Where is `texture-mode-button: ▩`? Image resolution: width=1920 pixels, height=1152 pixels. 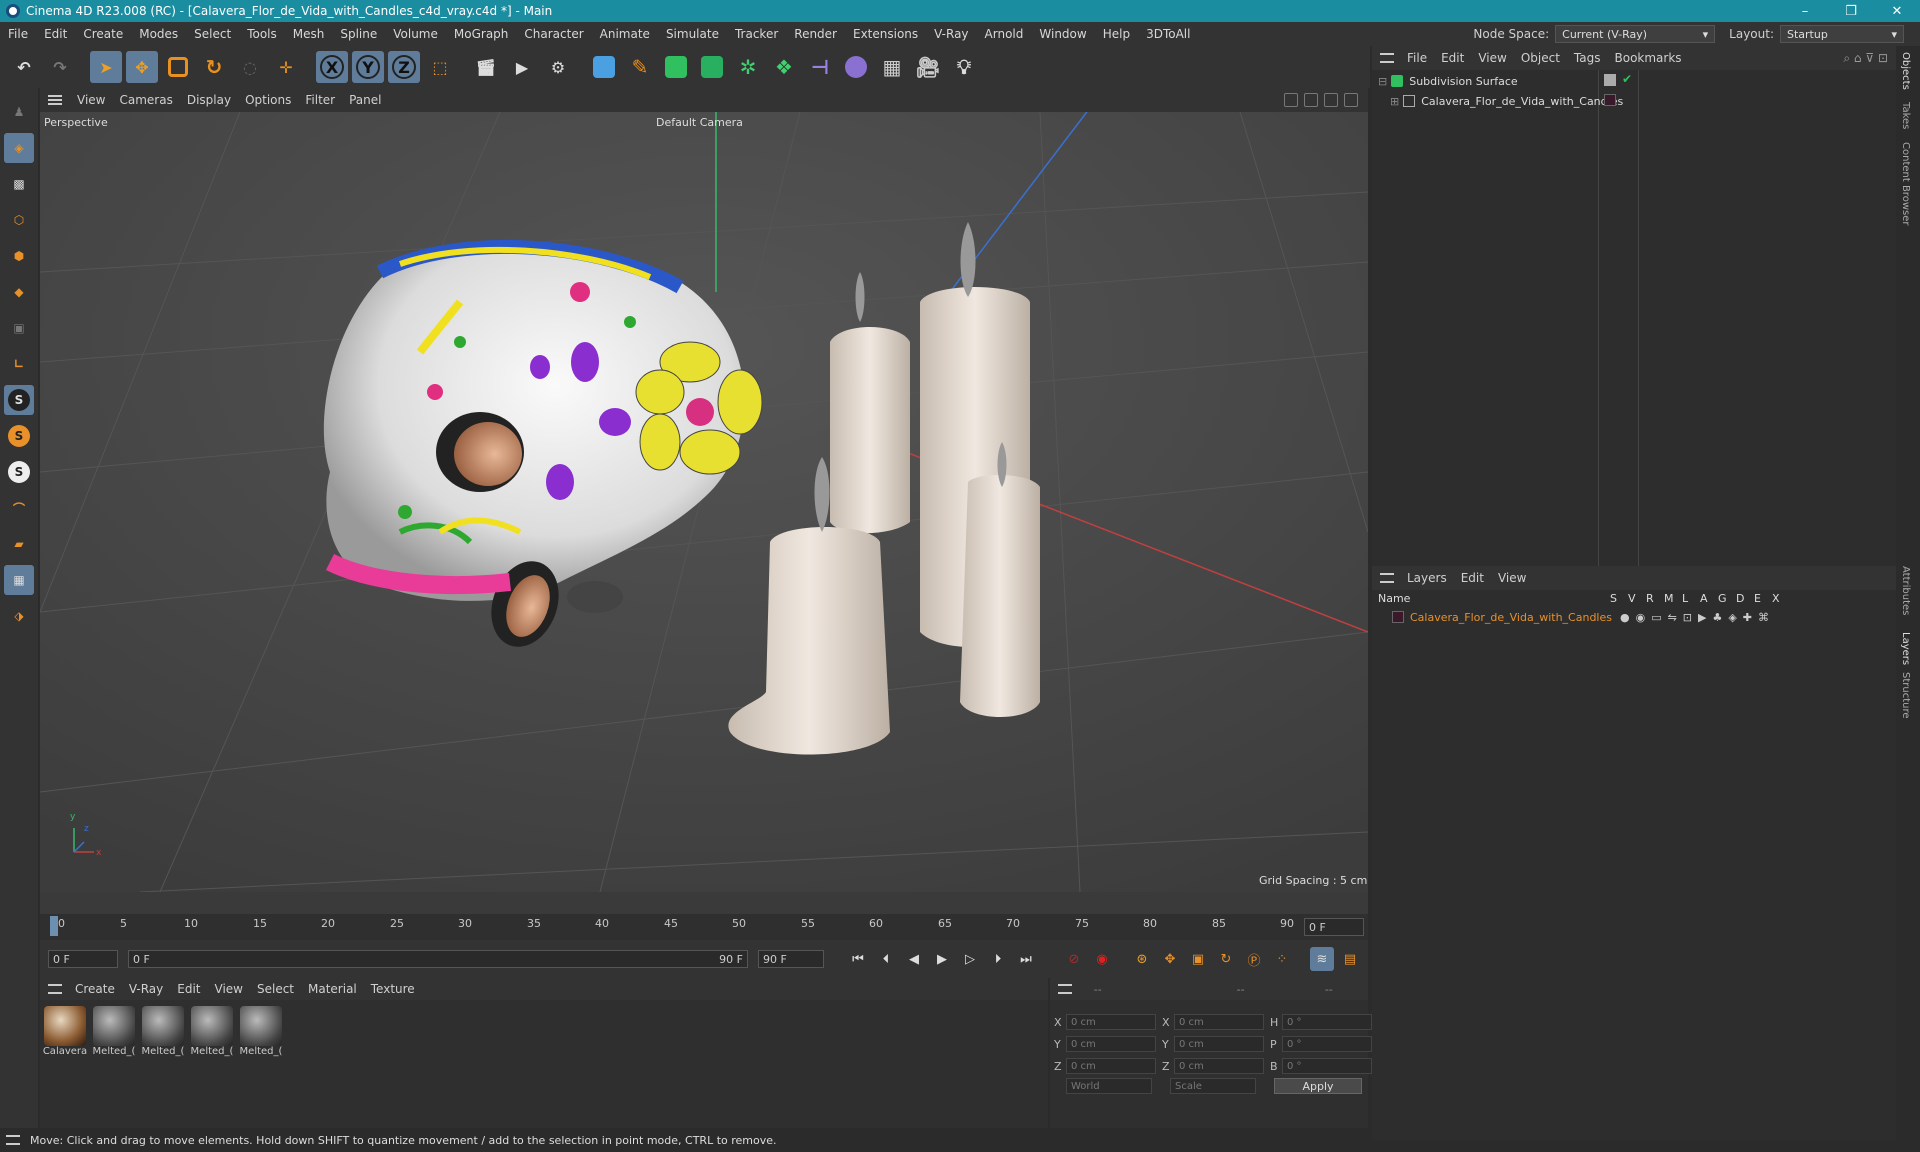
texture-mode-button: ▩ is located at coordinates (19, 184).